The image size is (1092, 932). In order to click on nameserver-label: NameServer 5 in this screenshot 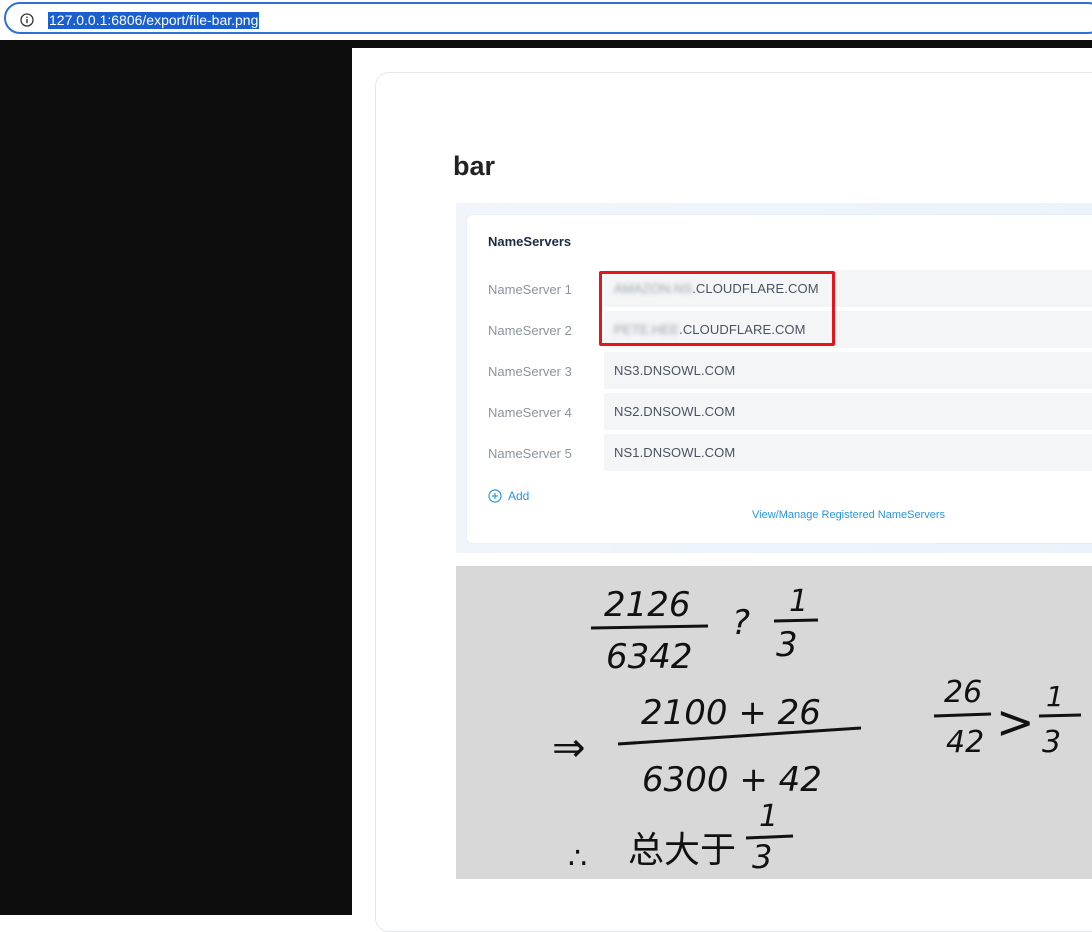, I will do `click(530, 453)`.